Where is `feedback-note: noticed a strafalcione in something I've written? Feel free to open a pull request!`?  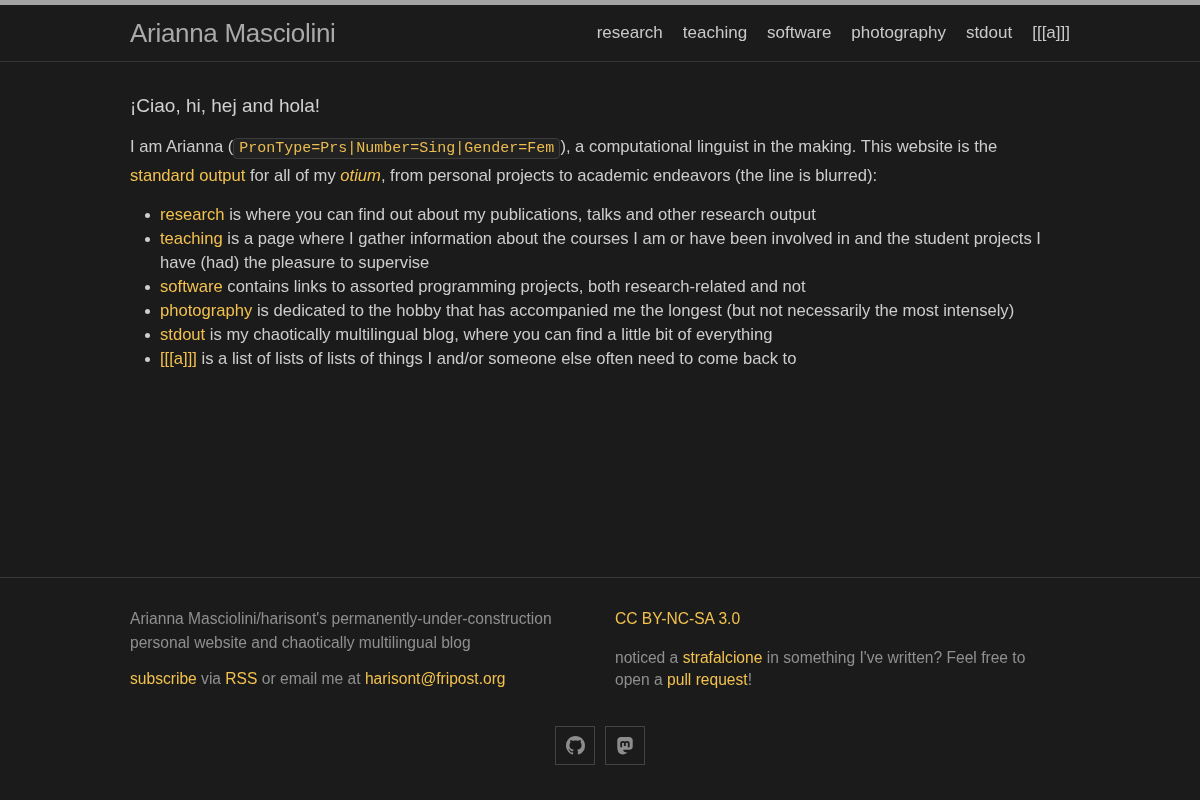
feedback-note: noticed a strafalcione in something I've written? Feel free to open a pull request! is located at coordinates (821, 669).